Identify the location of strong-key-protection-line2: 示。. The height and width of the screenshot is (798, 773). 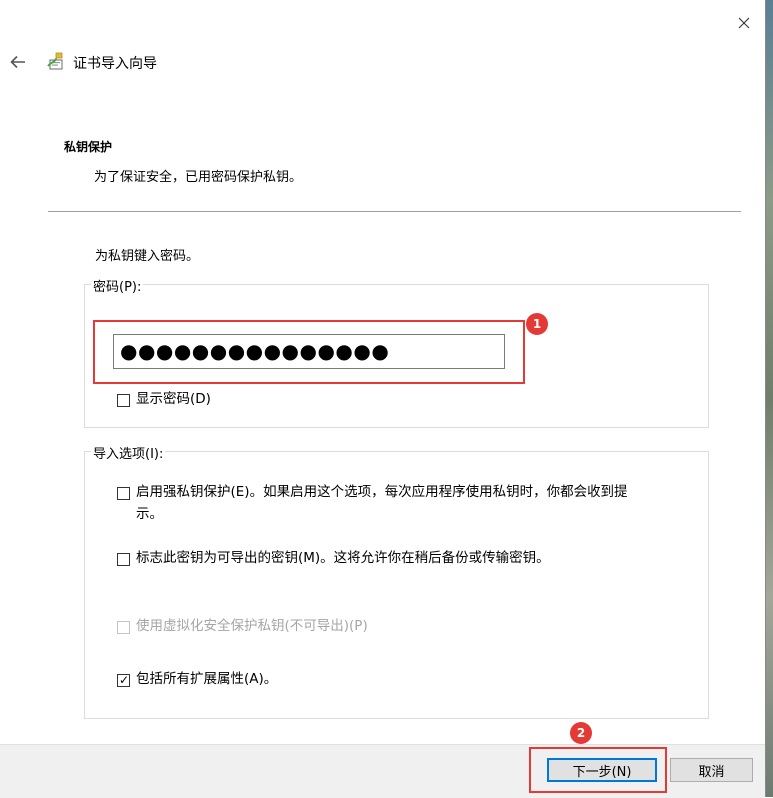
(149, 514).